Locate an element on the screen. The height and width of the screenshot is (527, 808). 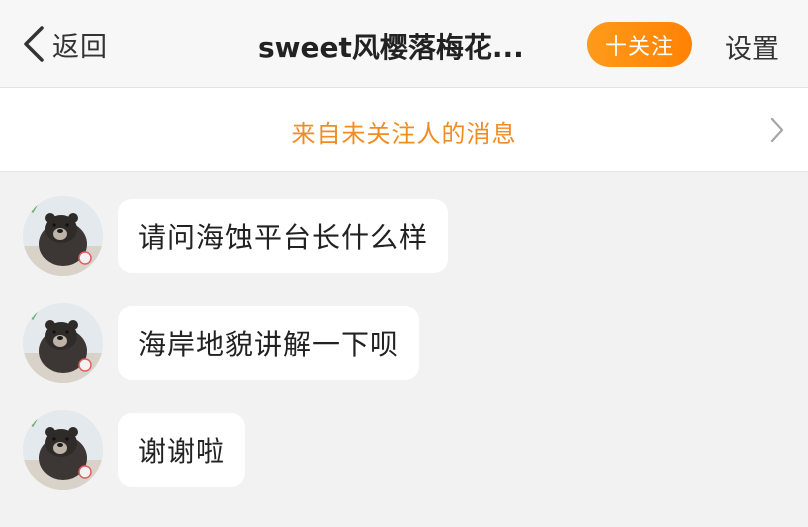
chevron-left-icon is located at coordinates (34, 44).